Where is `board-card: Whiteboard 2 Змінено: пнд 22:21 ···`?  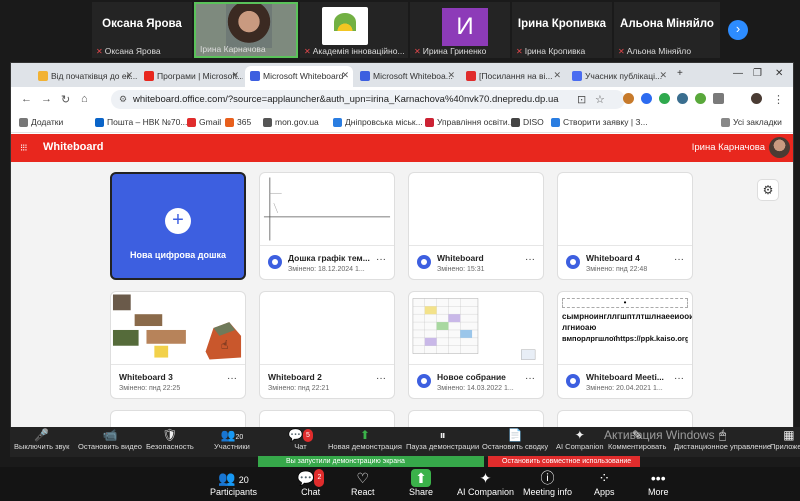
board-card: Whiteboard 2 Змінено: пнд 22:21 ··· is located at coordinates (327, 345).